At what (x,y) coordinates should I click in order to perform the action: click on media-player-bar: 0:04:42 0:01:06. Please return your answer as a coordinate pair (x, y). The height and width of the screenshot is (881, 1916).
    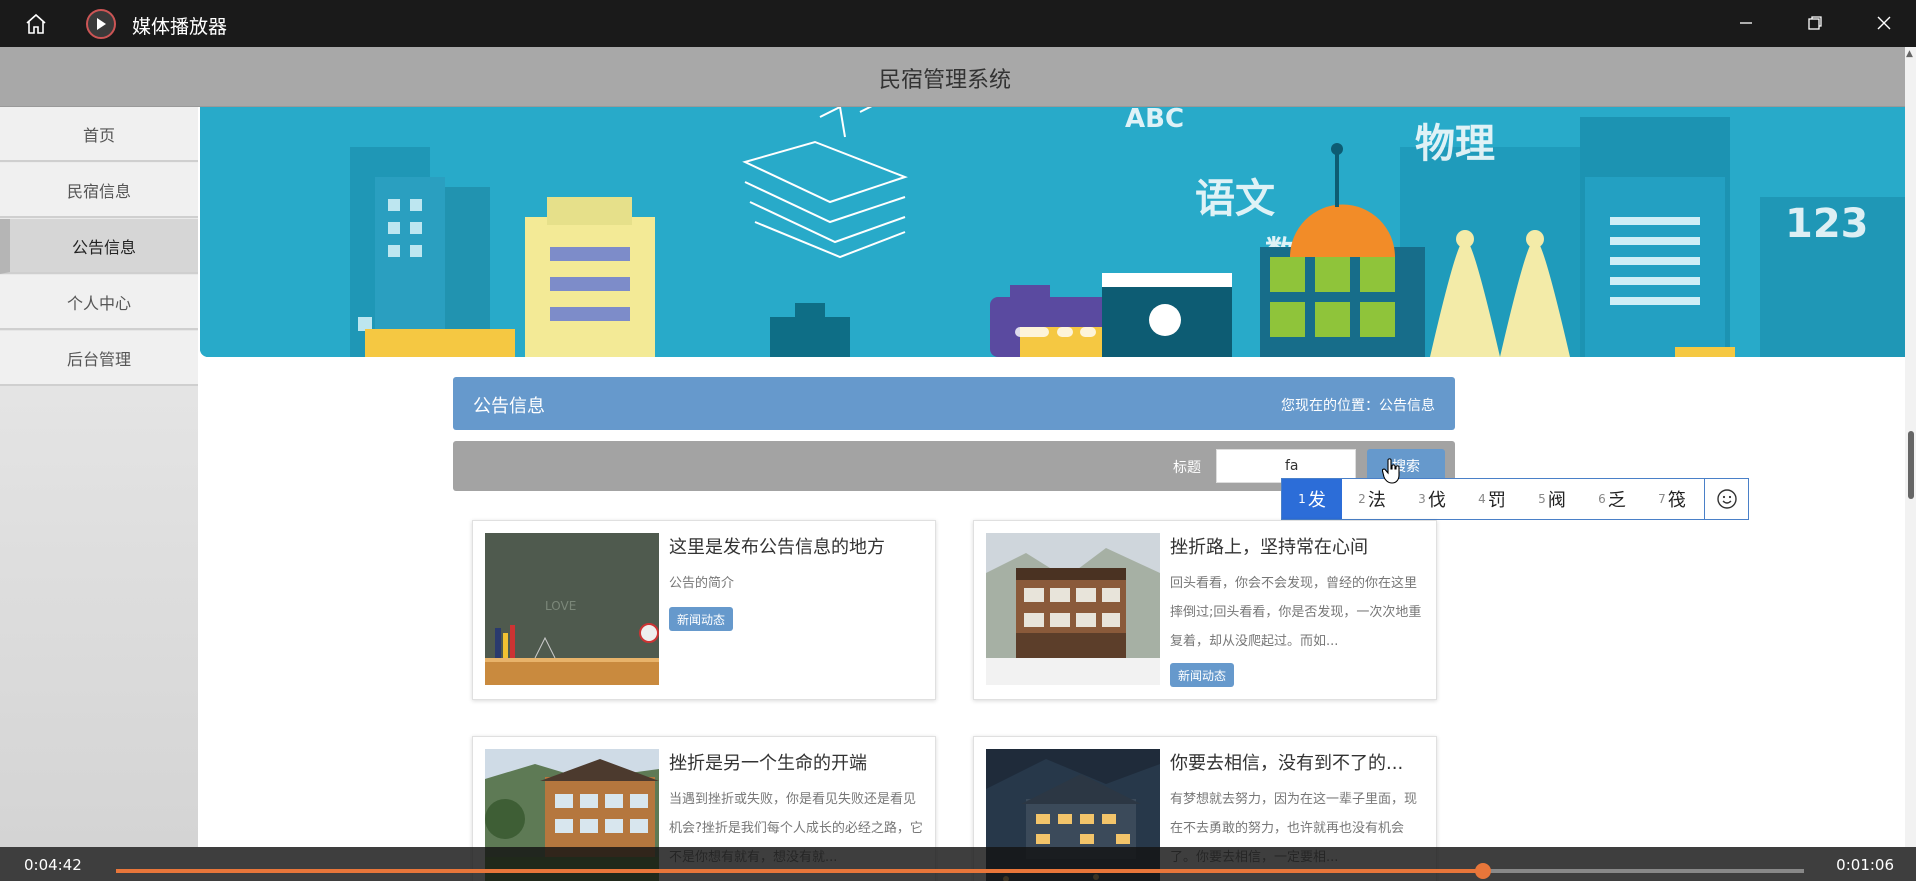
    Looking at the image, I should click on (958, 864).